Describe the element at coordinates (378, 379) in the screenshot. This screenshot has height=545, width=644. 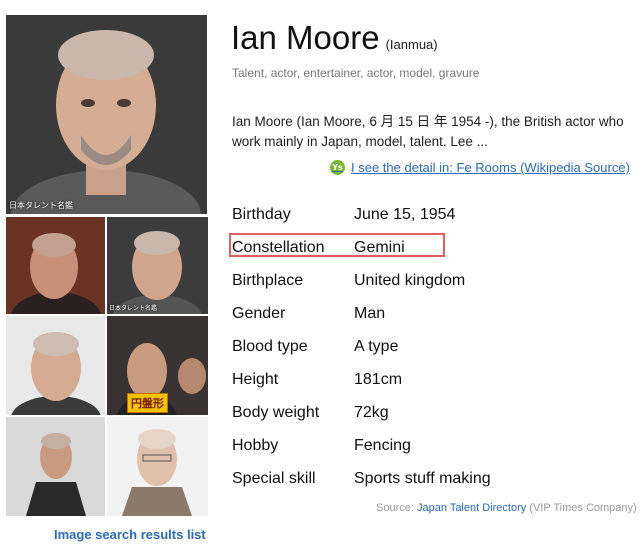
I see `attribute-value: 181cm` at that location.